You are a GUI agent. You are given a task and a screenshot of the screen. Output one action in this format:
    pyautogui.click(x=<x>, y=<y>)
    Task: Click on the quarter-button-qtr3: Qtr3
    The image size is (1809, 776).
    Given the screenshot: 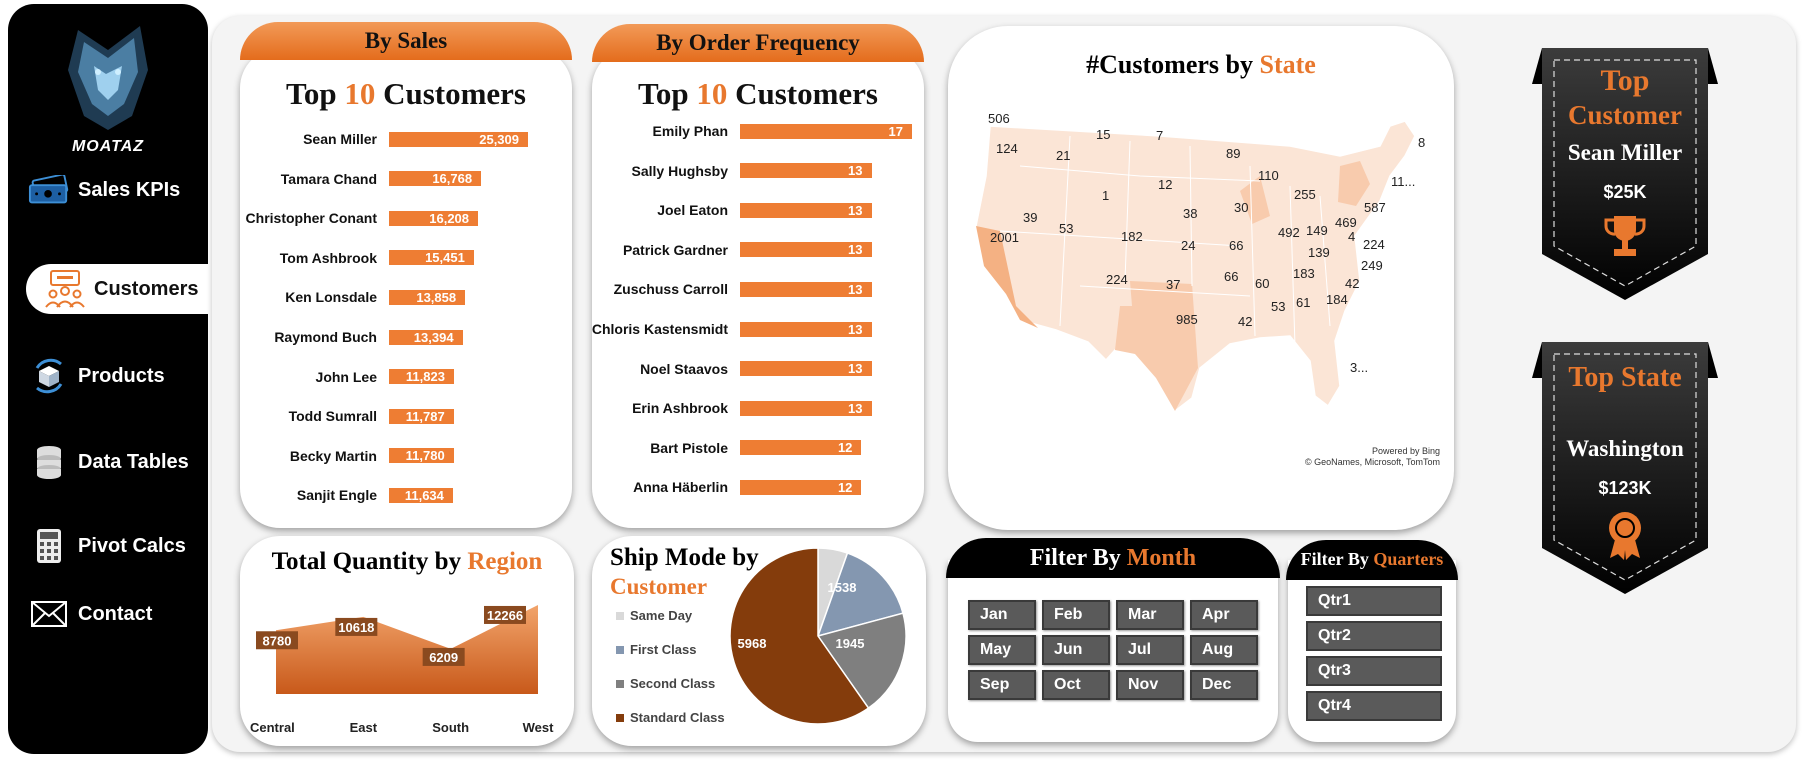 What is the action you would take?
    pyautogui.click(x=1374, y=671)
    